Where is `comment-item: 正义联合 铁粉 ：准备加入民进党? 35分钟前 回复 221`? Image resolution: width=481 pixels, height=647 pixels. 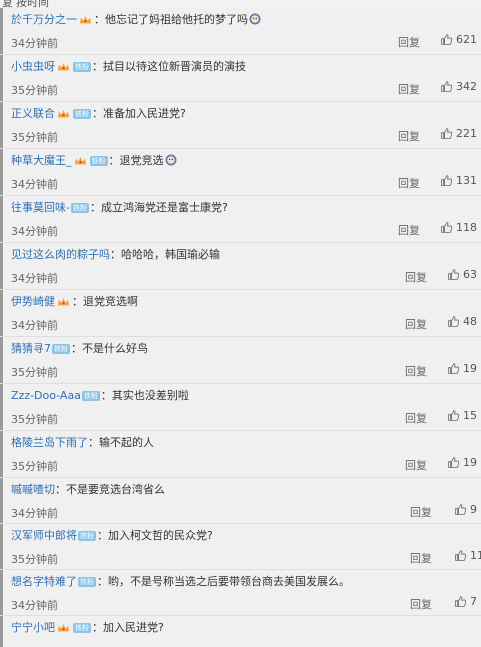
comment-item: 正义联合 铁粉 ：准备加入民进党? 35分钟前 回复 221 is located at coordinates (240, 125).